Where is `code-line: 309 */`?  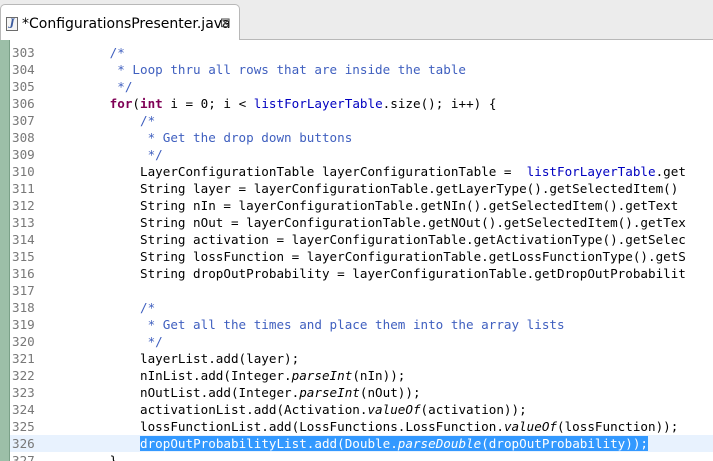
code-line: 309 */ is located at coordinates (361, 154).